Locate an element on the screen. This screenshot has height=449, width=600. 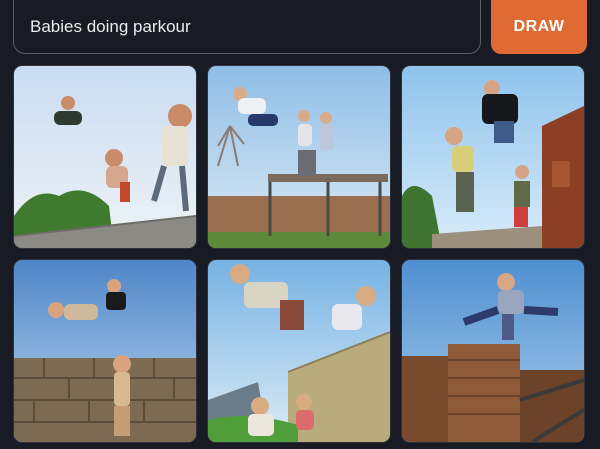
image-babies-jumping-wall is located at coordinates (105, 157).